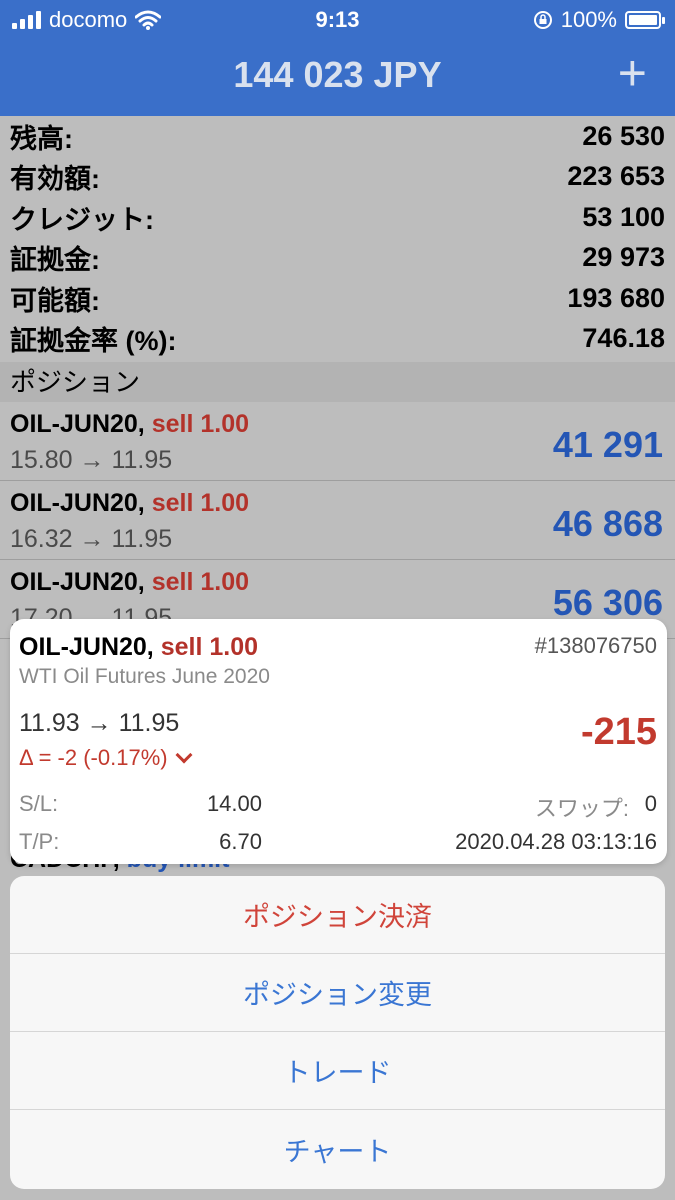 This screenshot has height=1200, width=675. Describe the element at coordinates (337, 1149) in the screenshot. I see `chart-button: チャート` at that location.